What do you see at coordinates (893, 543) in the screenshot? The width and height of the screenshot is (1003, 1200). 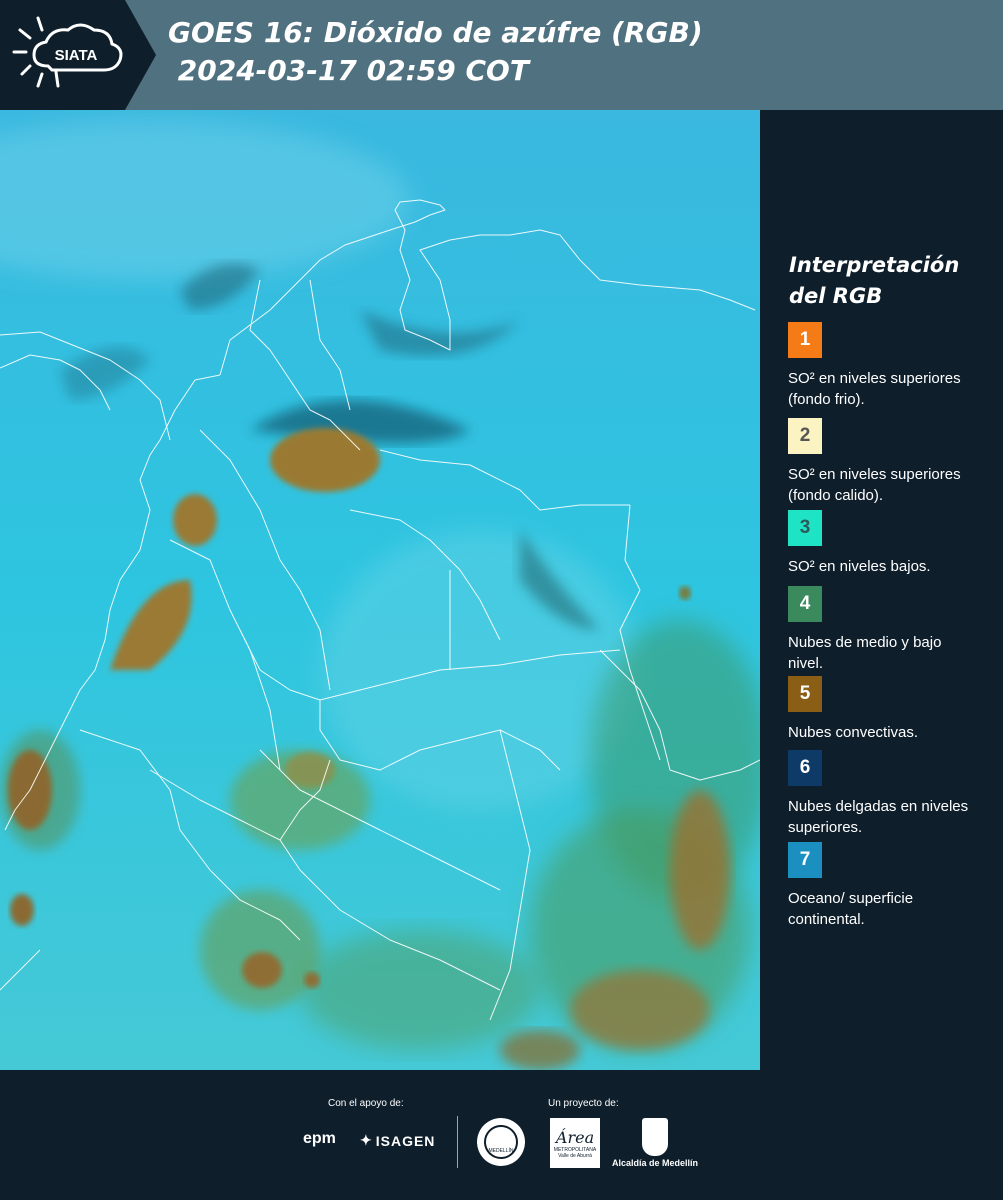 I see `legend-item-3: 3 SO² en niveles bajos.` at bounding box center [893, 543].